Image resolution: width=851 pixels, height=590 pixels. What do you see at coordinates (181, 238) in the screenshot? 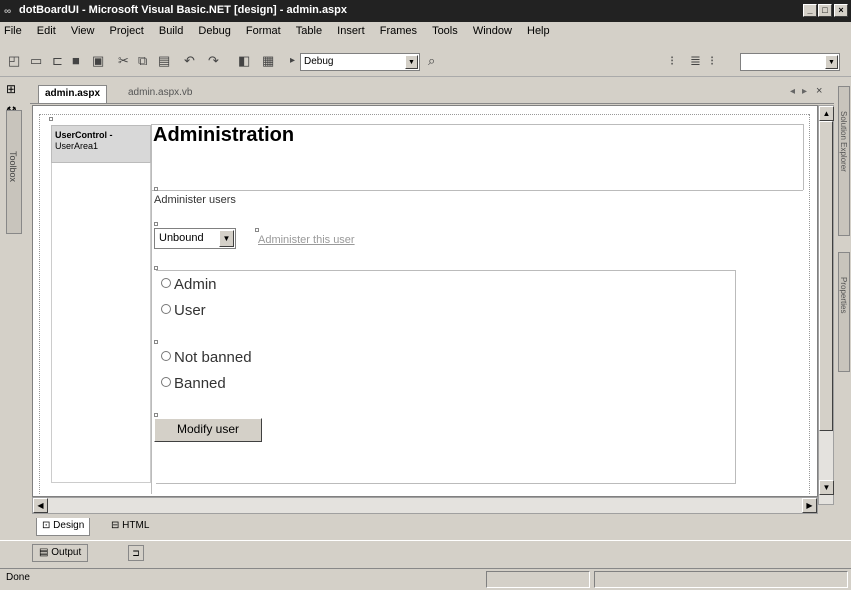
I see `user-select-value: Unbound` at bounding box center [181, 238].